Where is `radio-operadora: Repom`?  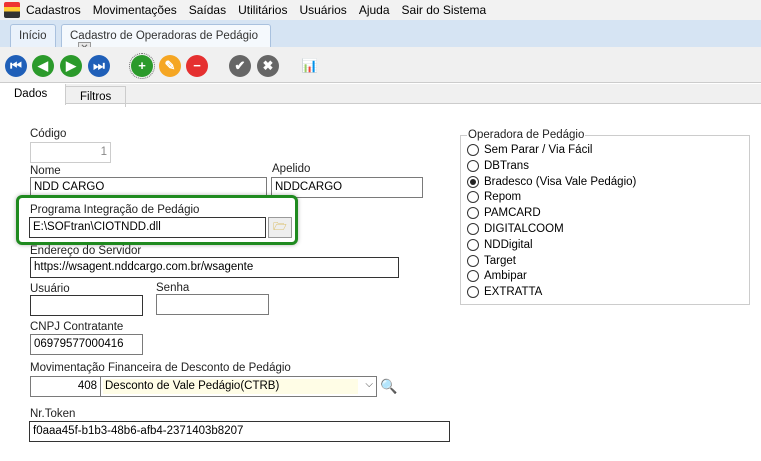 radio-operadora: Repom is located at coordinates (494, 197).